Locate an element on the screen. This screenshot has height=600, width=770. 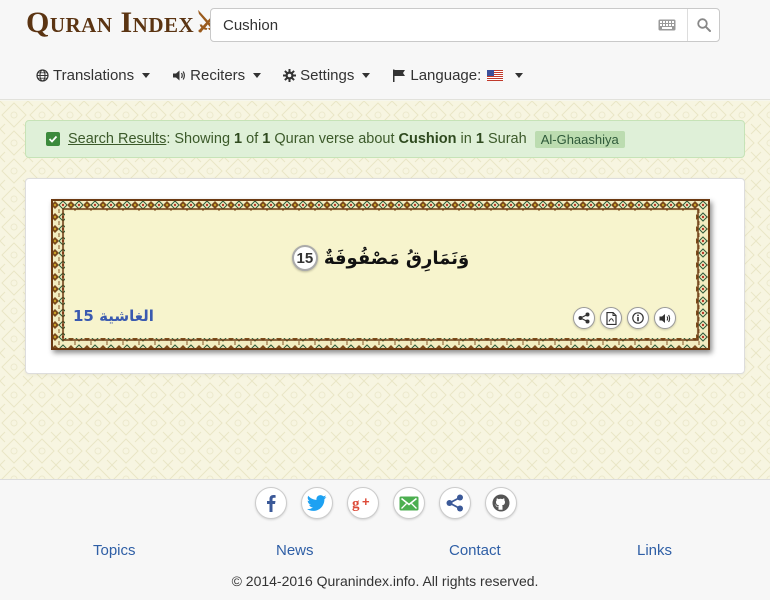
alert-current-count: 1 is located at coordinates (238, 139).